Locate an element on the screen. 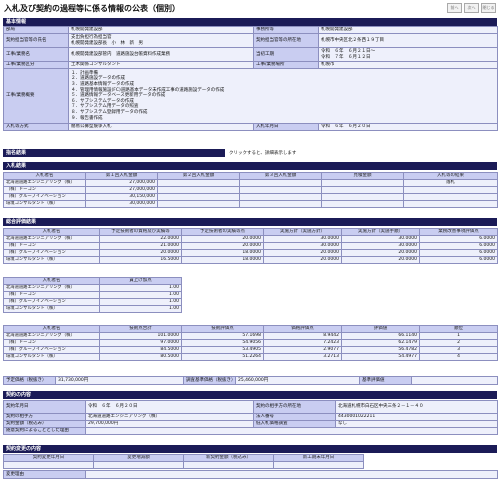 This screenshot has height=487, width=500. change-header-row: 契約変更年月日 変更増減額 新契約金額（税込み） 新工期末年月日 is located at coordinates (183, 458).